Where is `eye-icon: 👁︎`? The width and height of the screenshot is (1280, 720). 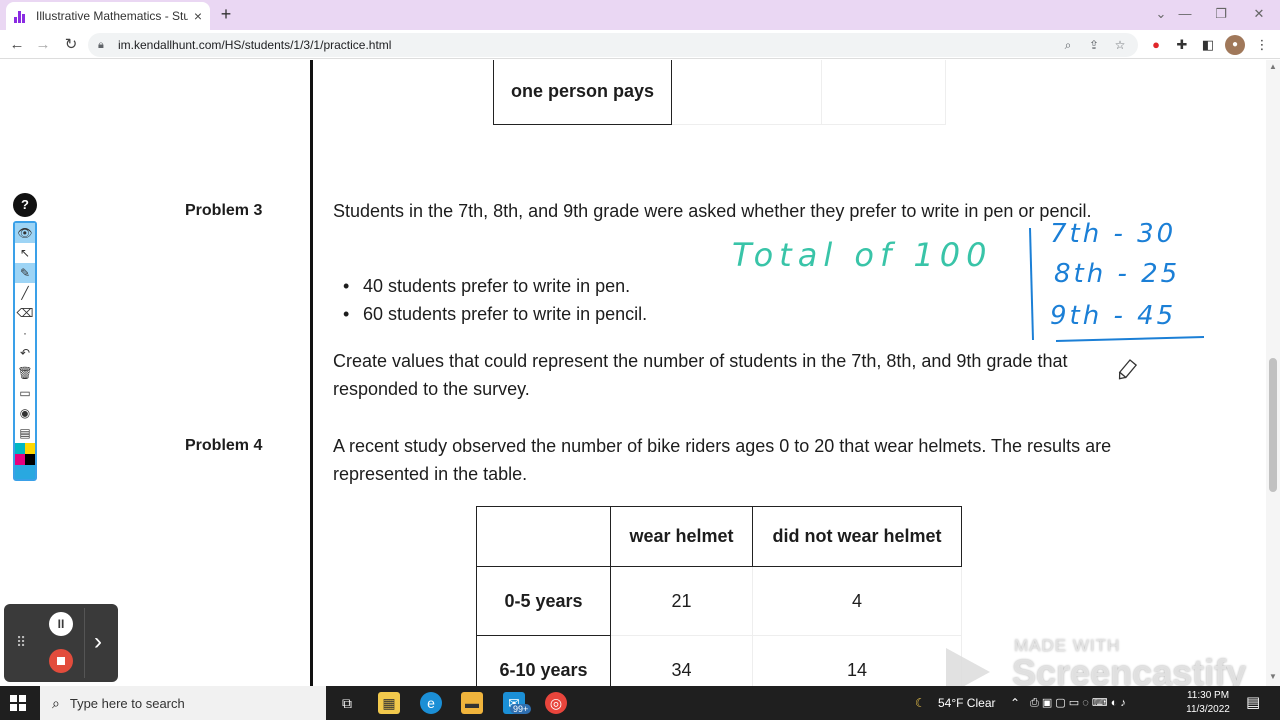 eye-icon: 👁︎ is located at coordinates (25, 233).